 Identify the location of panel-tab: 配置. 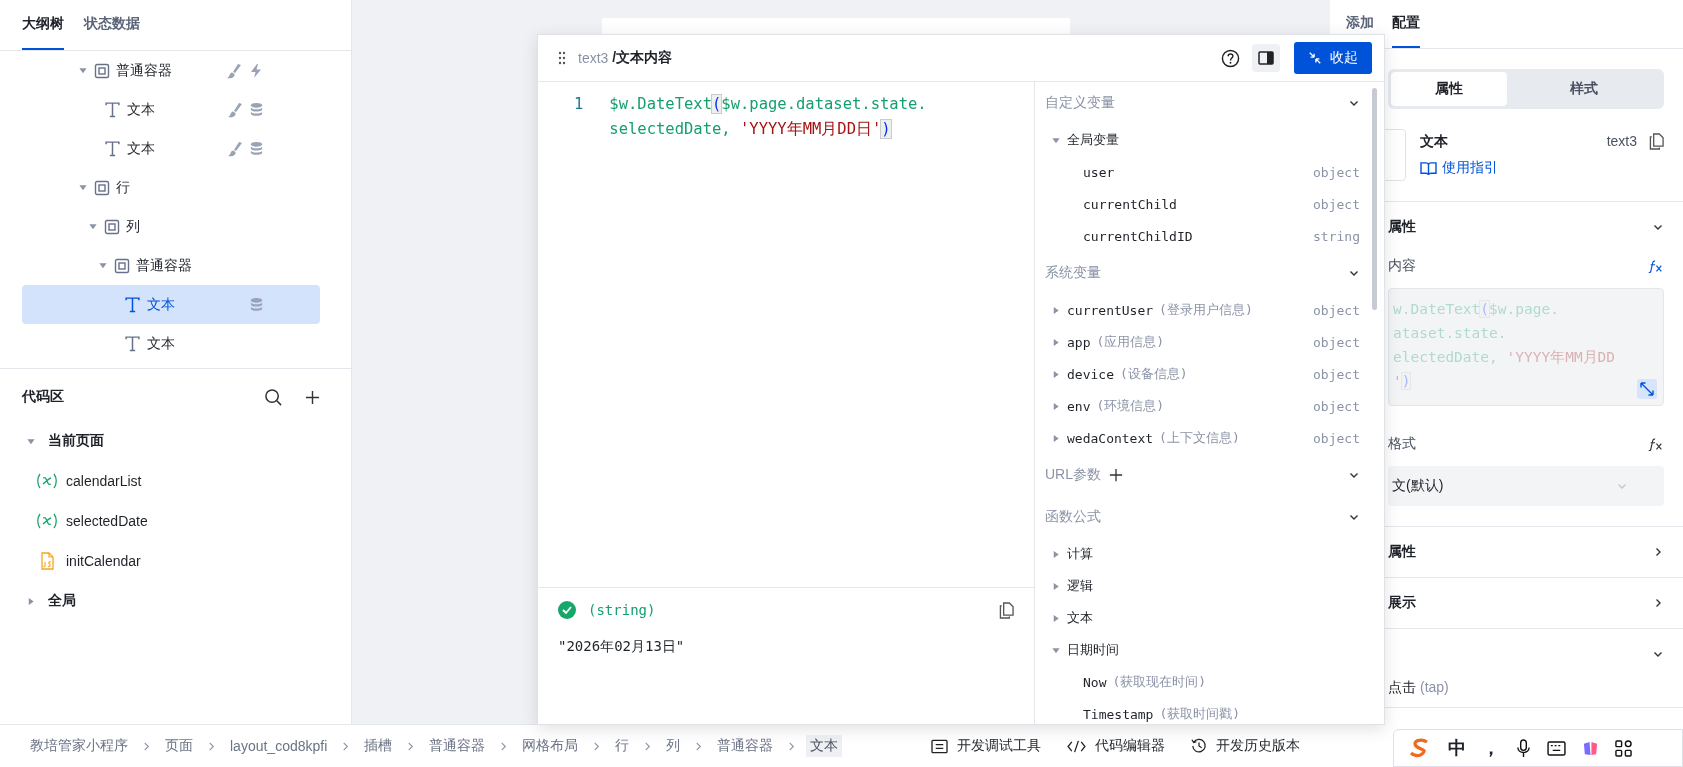
(1406, 24).